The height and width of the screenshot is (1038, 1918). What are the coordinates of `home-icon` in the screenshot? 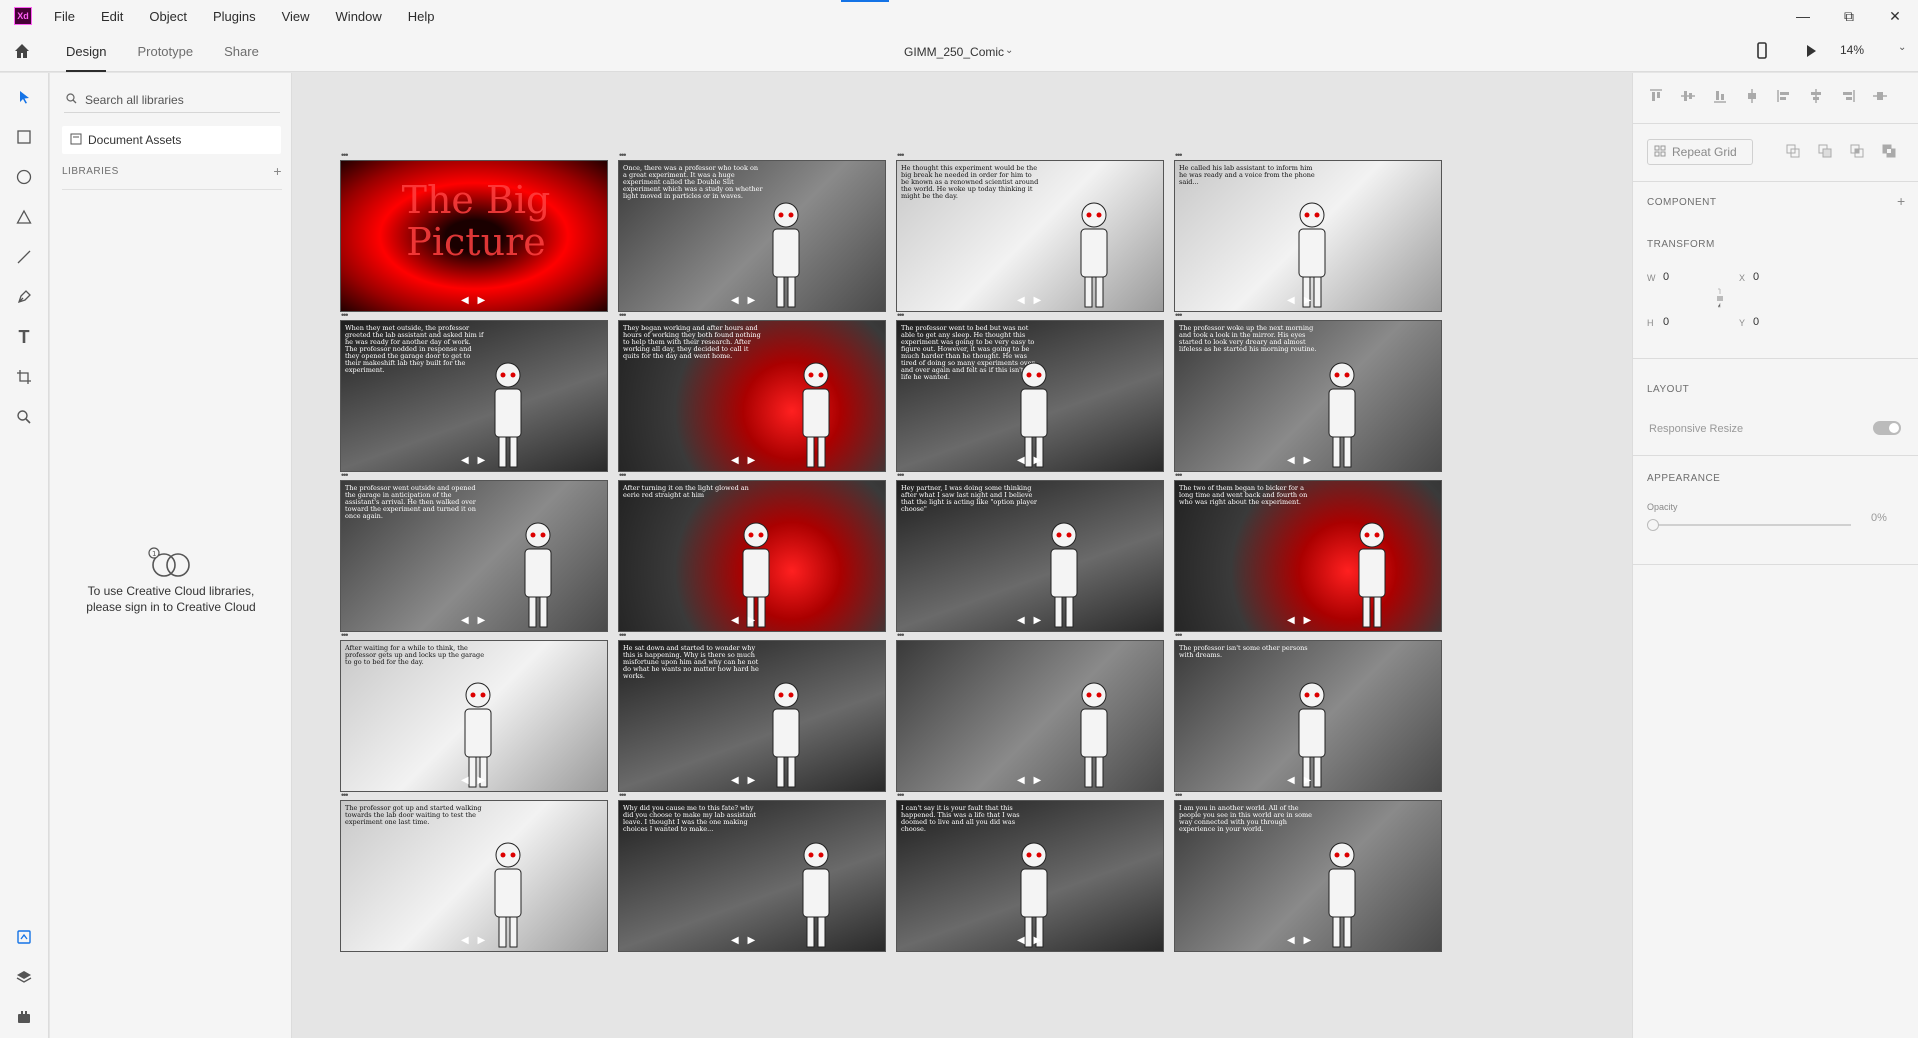 It's located at (22, 53).